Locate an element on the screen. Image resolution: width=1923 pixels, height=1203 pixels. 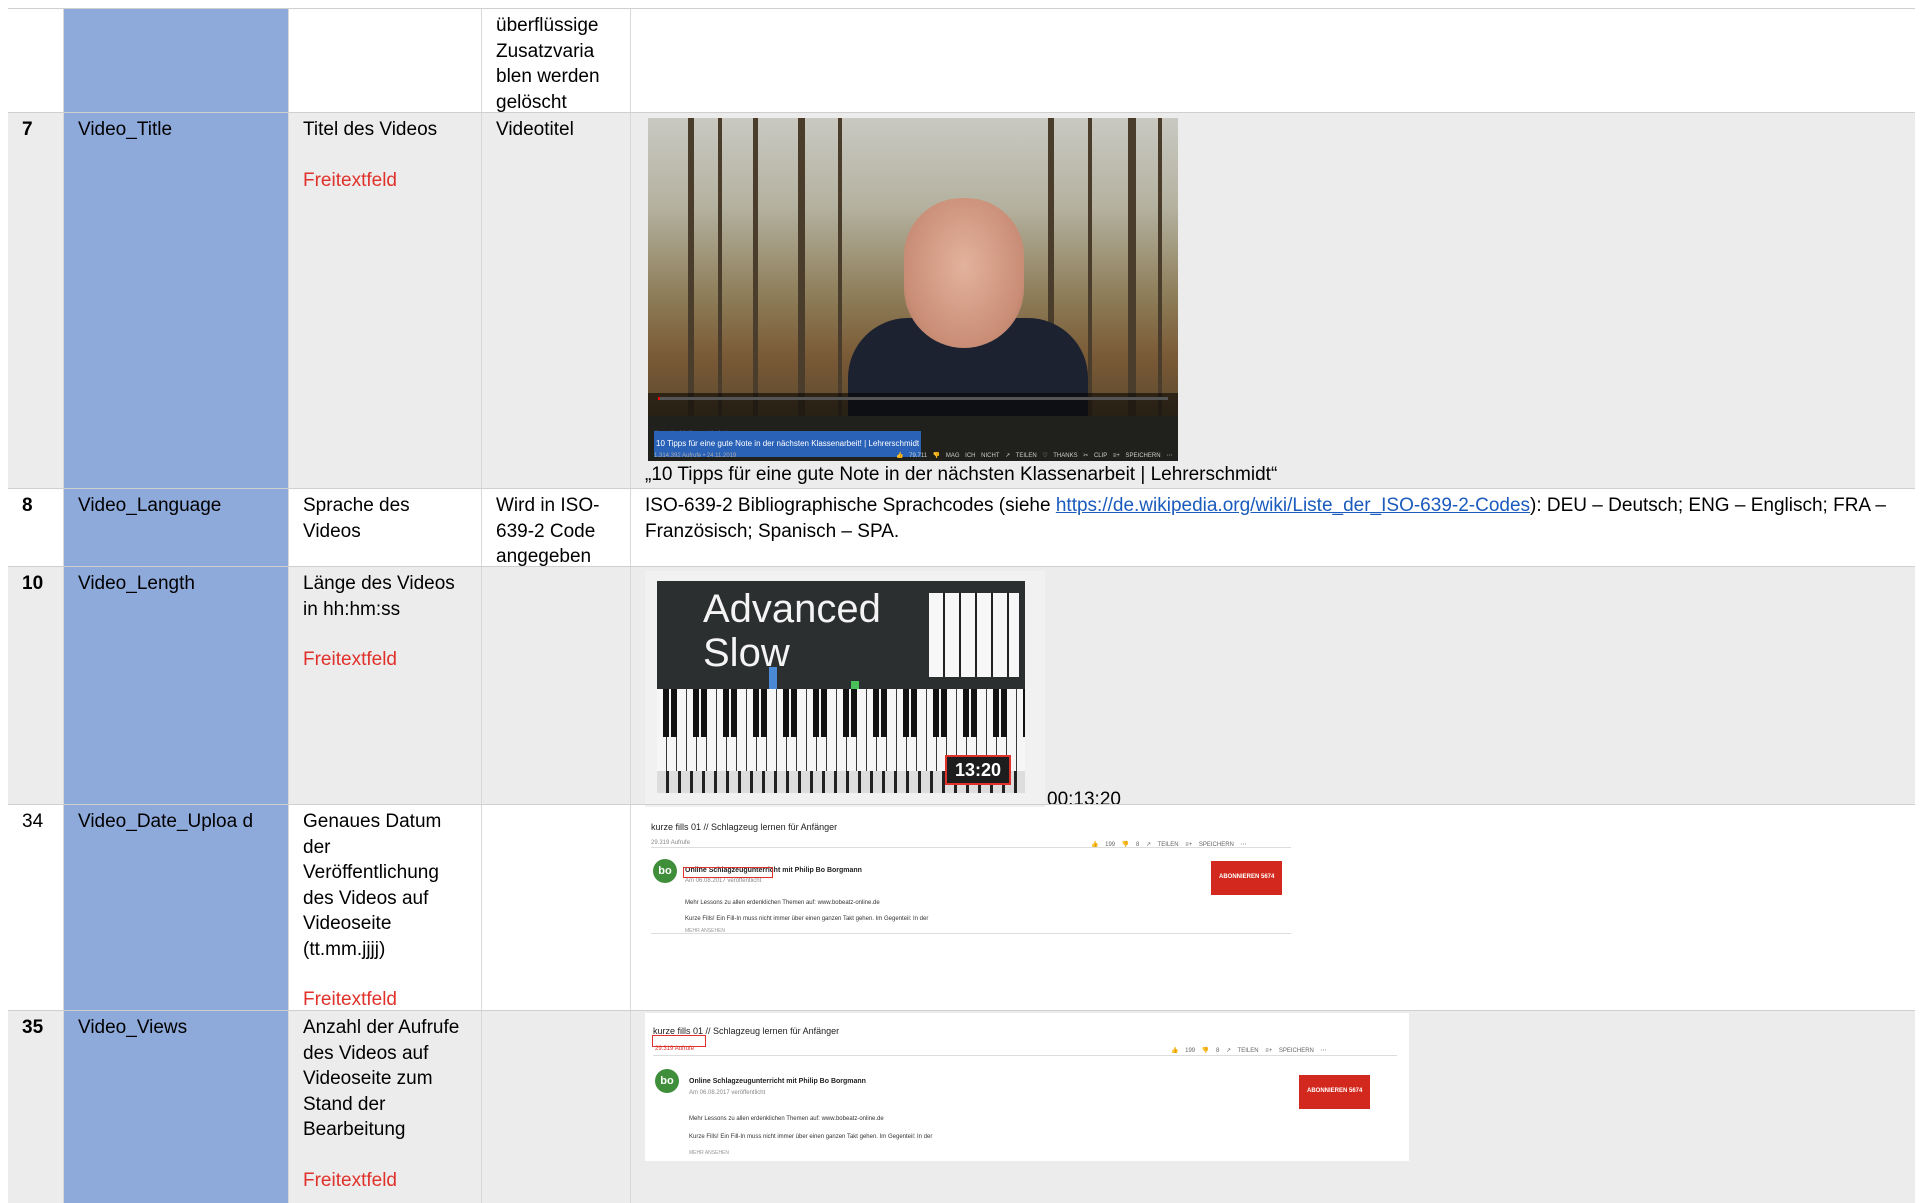
forest-scene-image is located at coordinates (913, 267).